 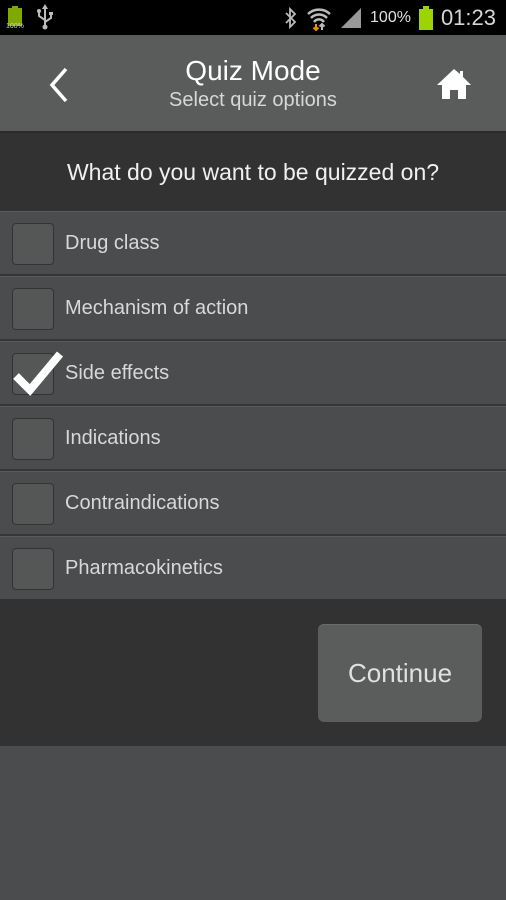 What do you see at coordinates (112, 243) in the screenshot?
I see `option-label: Drug class` at bounding box center [112, 243].